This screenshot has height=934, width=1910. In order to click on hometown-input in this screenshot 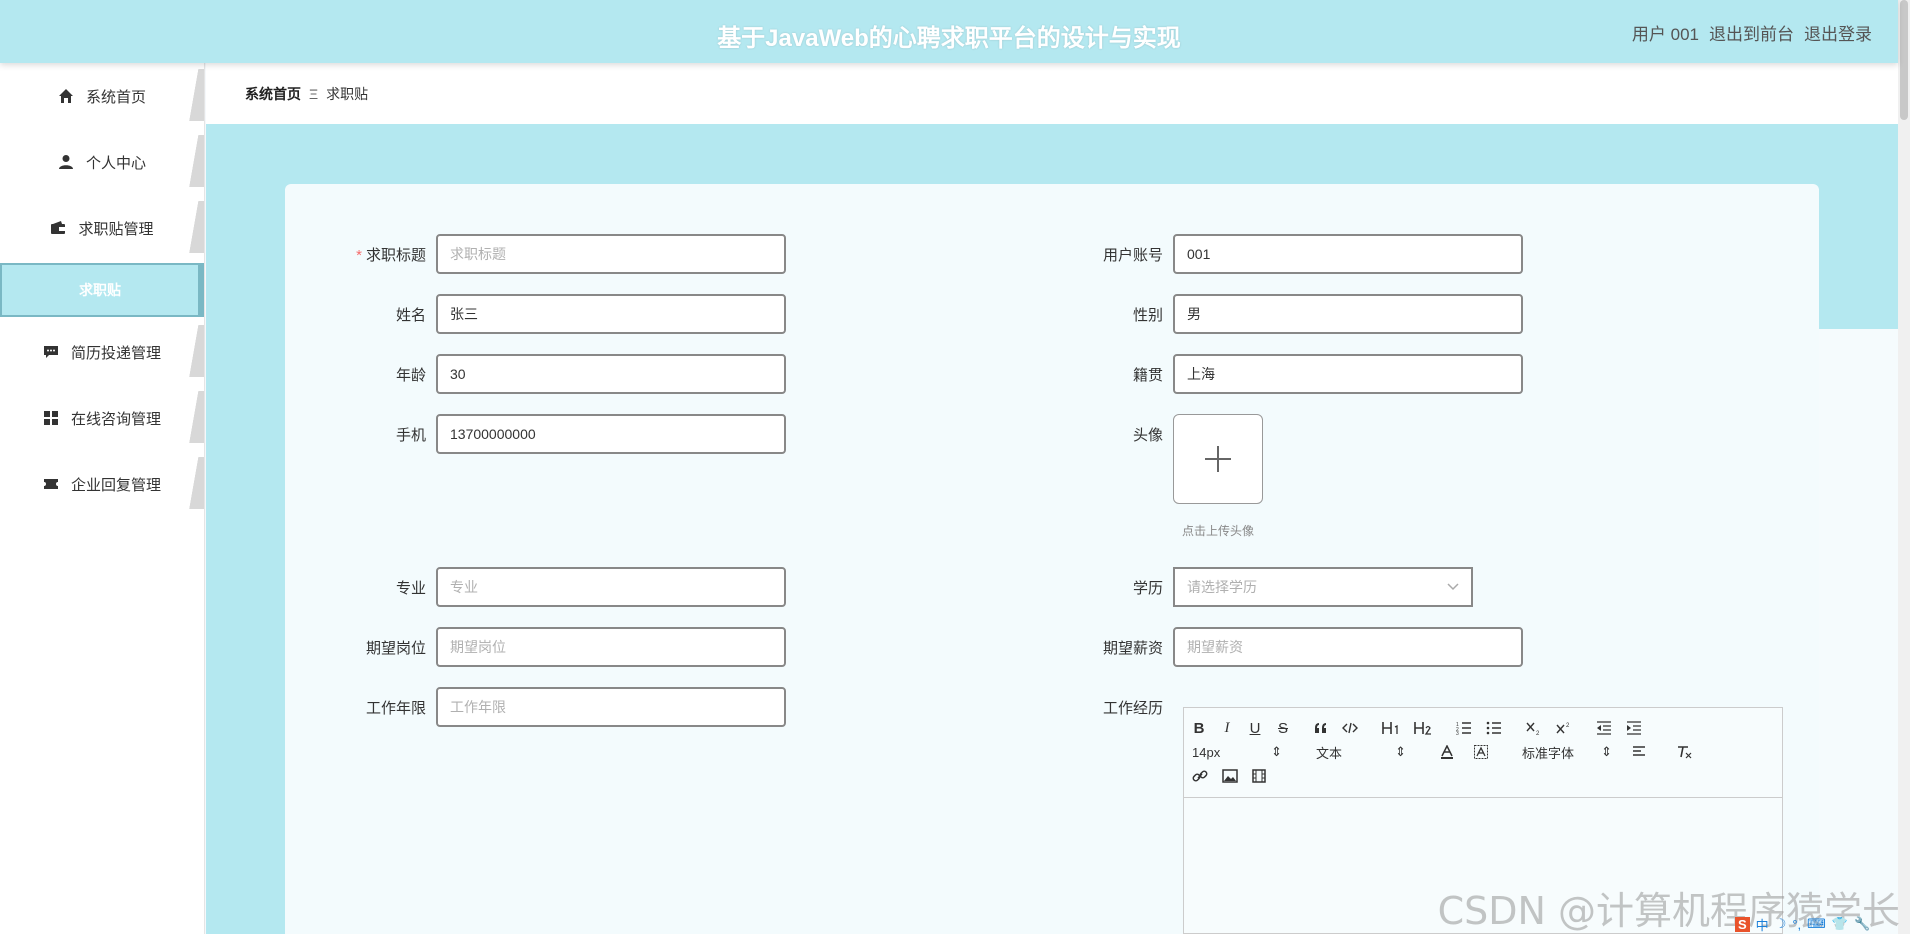, I will do `click(1348, 374)`.